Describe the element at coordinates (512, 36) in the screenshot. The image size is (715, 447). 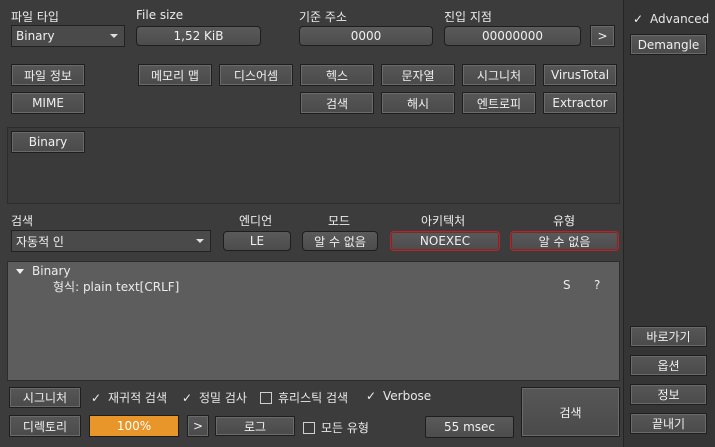
I see `entry-point-field: 00000000` at that location.